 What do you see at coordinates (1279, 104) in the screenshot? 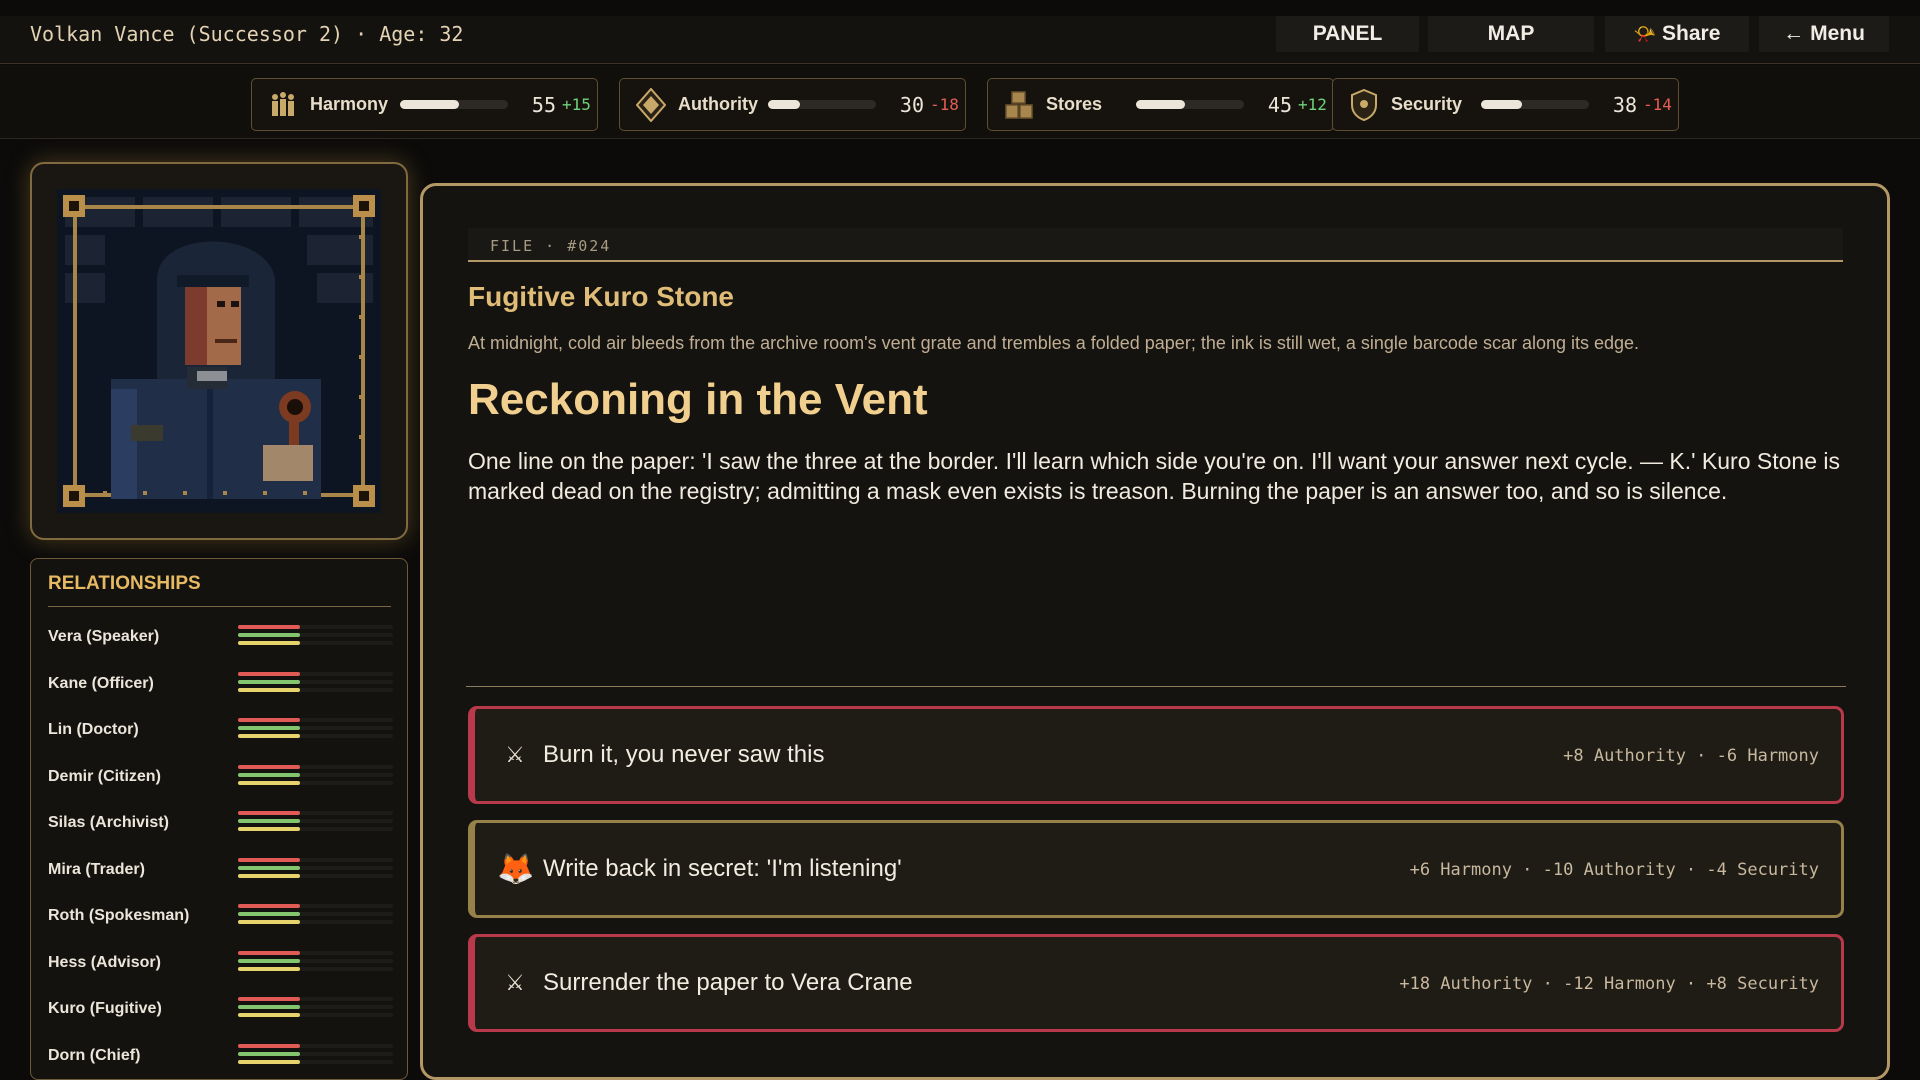
I see `stat-value: 45` at bounding box center [1279, 104].